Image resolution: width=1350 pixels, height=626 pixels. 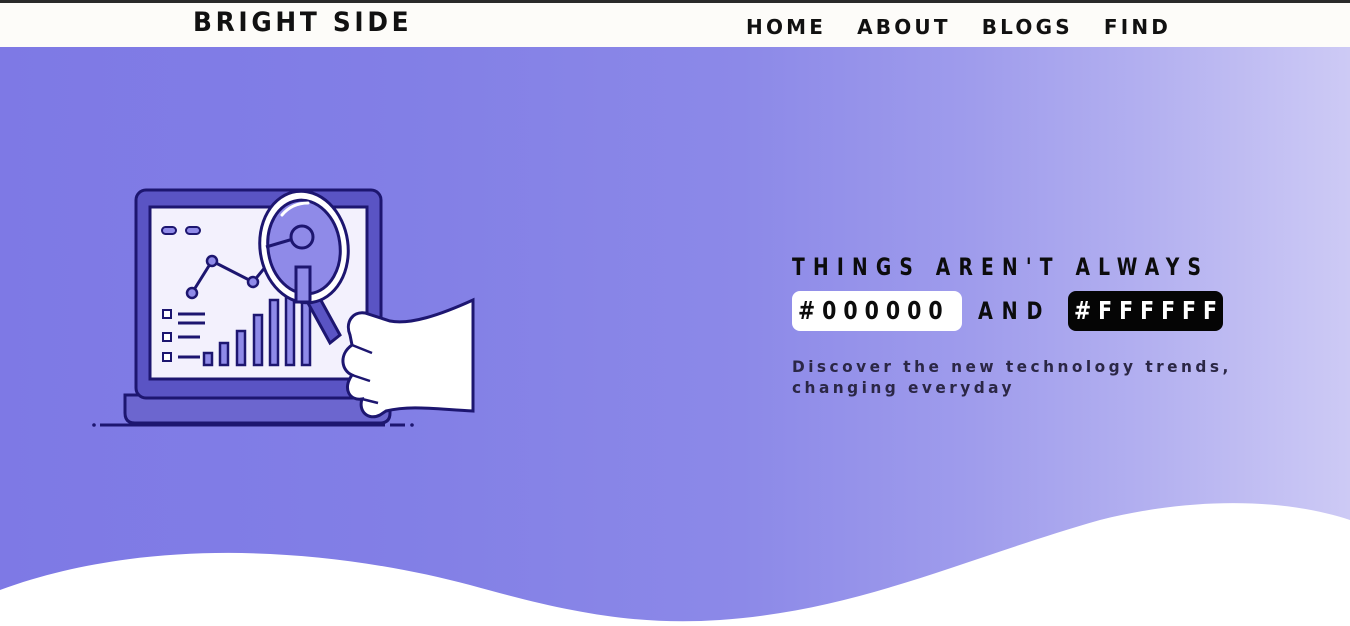 I want to click on headline-line-2: #000000 AND #FFFFFF, so click(x=1012, y=311).